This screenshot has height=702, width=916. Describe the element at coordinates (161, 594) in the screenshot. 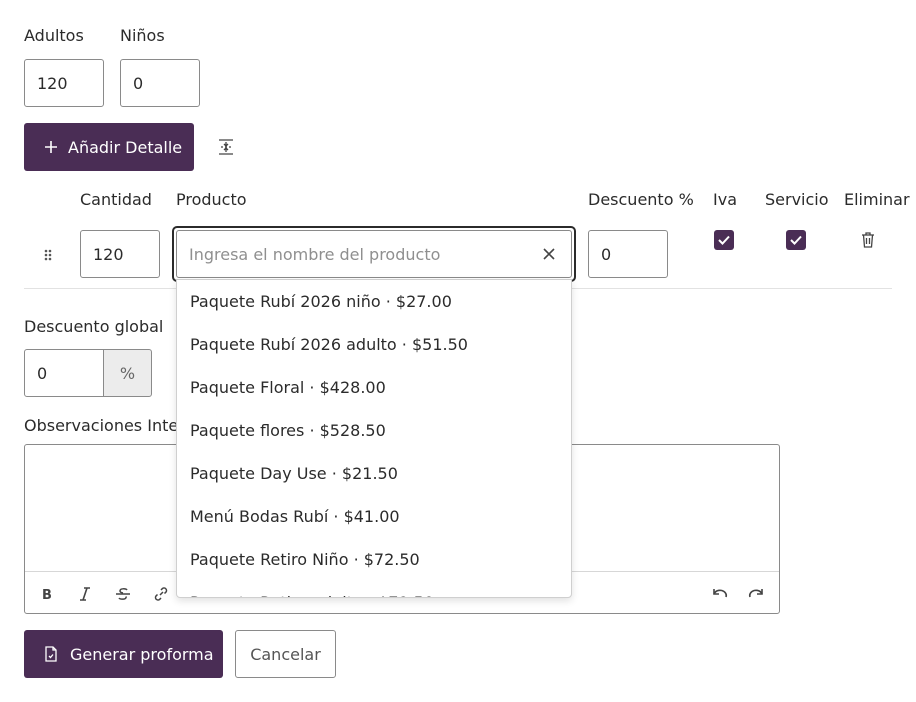

I see `link-icon` at that location.